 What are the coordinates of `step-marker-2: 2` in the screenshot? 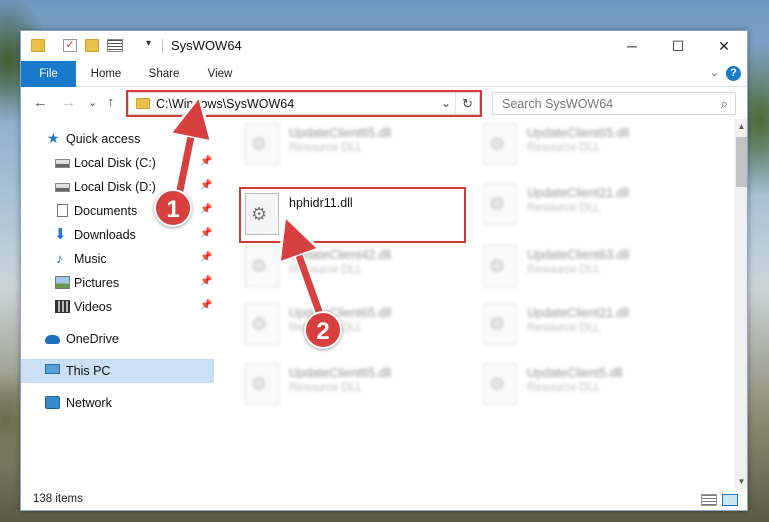 It's located at (323, 330).